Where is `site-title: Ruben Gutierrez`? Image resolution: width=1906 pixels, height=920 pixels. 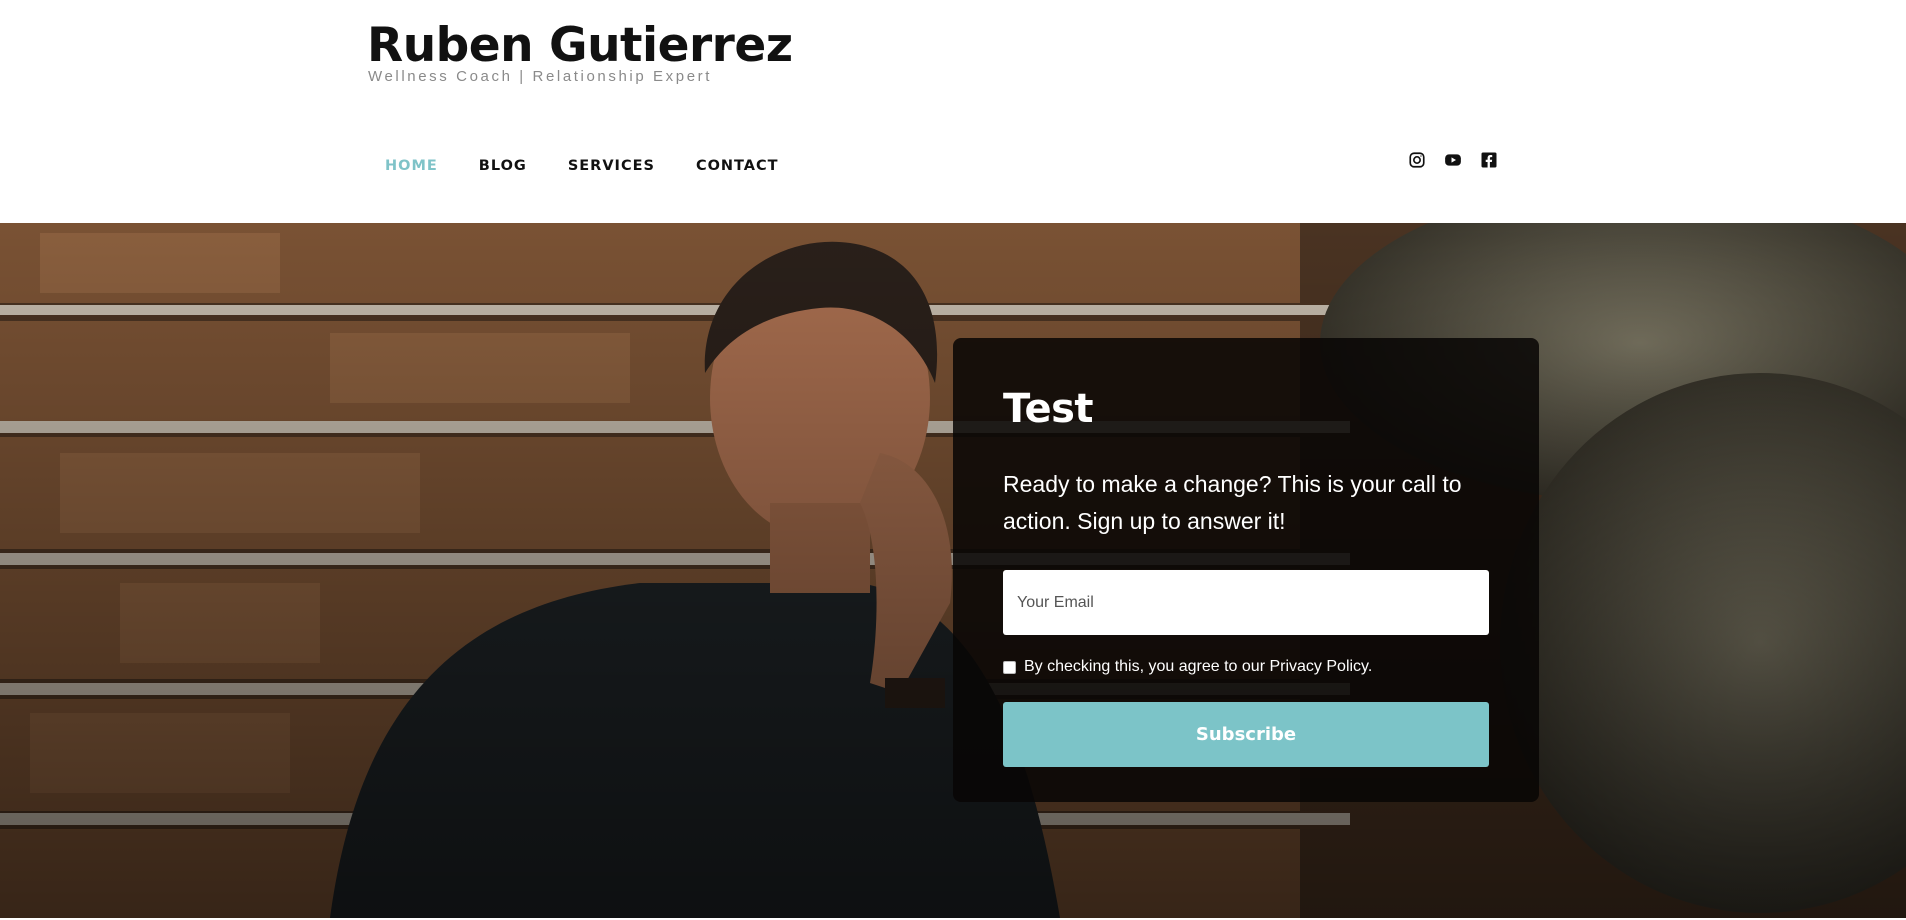
site-title: Ruben Gutierrez is located at coordinates (580, 46).